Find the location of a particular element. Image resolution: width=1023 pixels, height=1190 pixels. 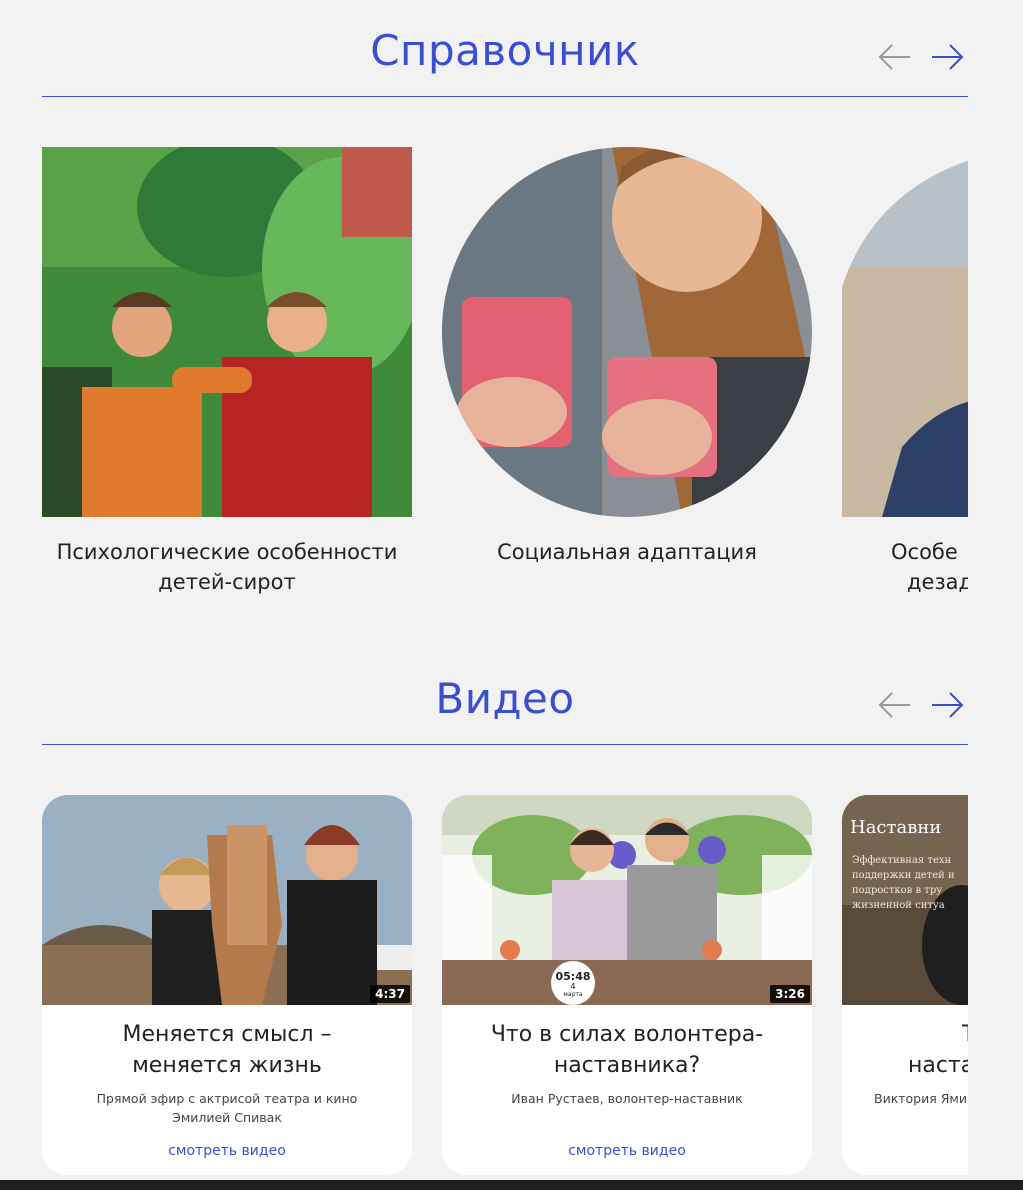

video-thumbnail: 4:37 is located at coordinates (227, 900).